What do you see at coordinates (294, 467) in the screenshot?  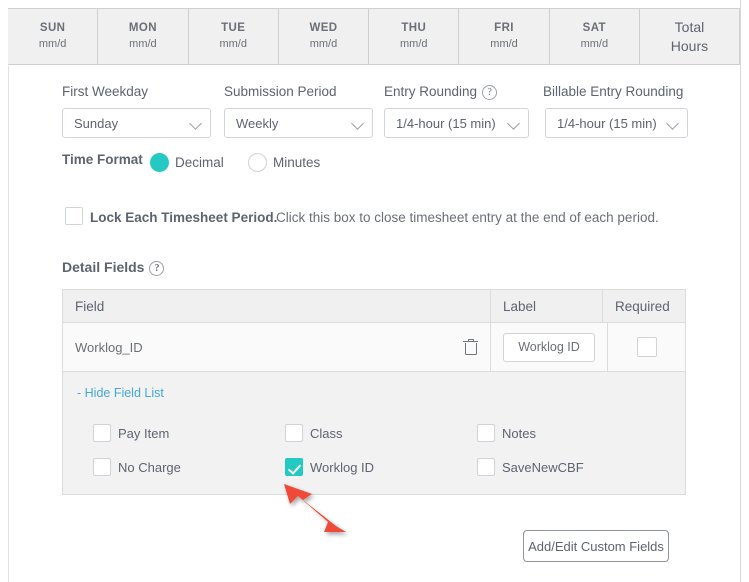 I see `checkbox-worklog-id` at bounding box center [294, 467].